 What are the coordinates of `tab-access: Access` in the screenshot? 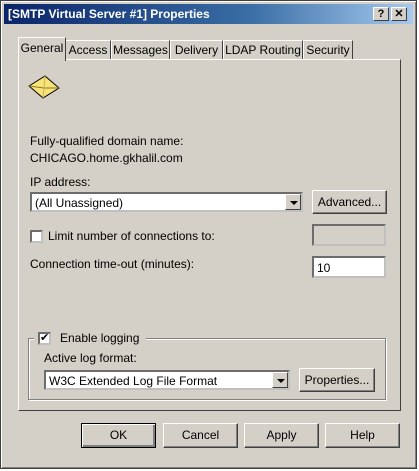 It's located at (88, 50).